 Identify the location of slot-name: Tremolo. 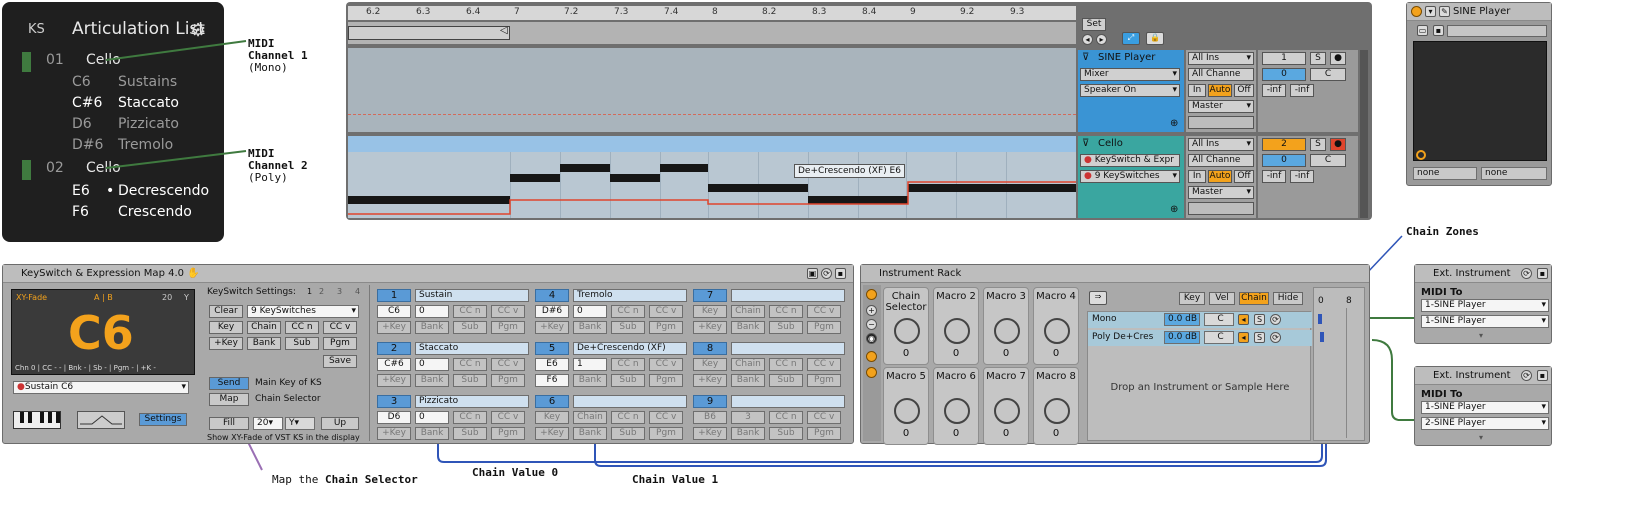
(630, 295).